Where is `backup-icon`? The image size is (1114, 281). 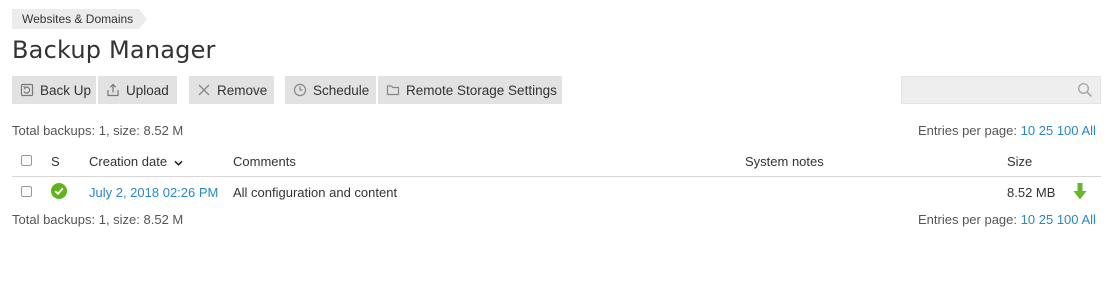
backup-icon is located at coordinates (27, 90).